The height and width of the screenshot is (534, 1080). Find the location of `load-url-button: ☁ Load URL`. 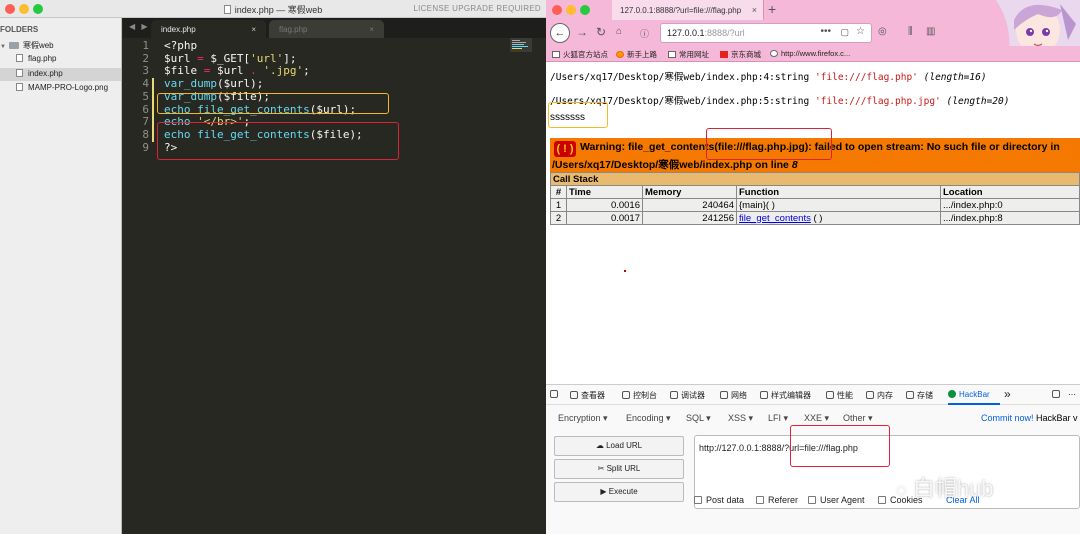

load-url-button: ☁ Load URL is located at coordinates (619, 446).